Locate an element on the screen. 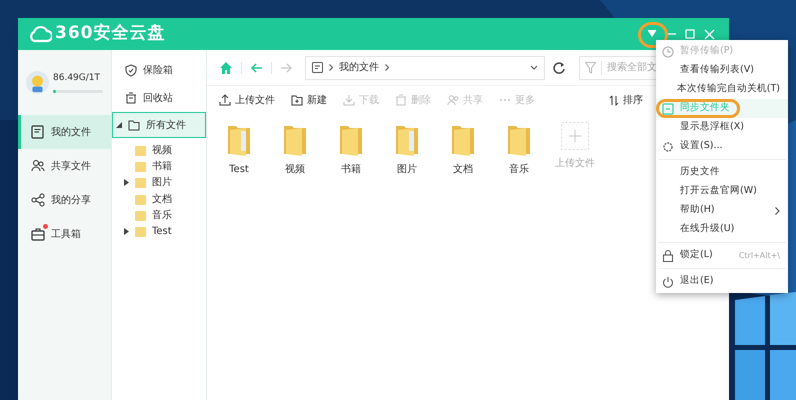 Image resolution: width=796 pixels, height=400 pixels. tree-item: 文档 is located at coordinates (159, 199).